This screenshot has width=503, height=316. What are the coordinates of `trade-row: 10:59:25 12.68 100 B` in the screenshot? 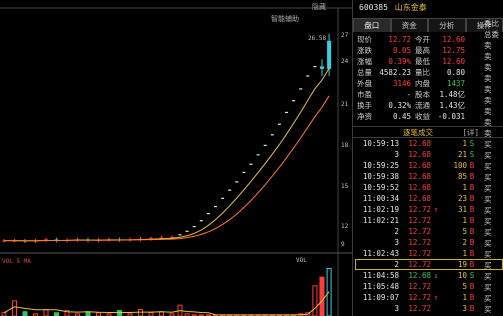 It's located at (429, 165).